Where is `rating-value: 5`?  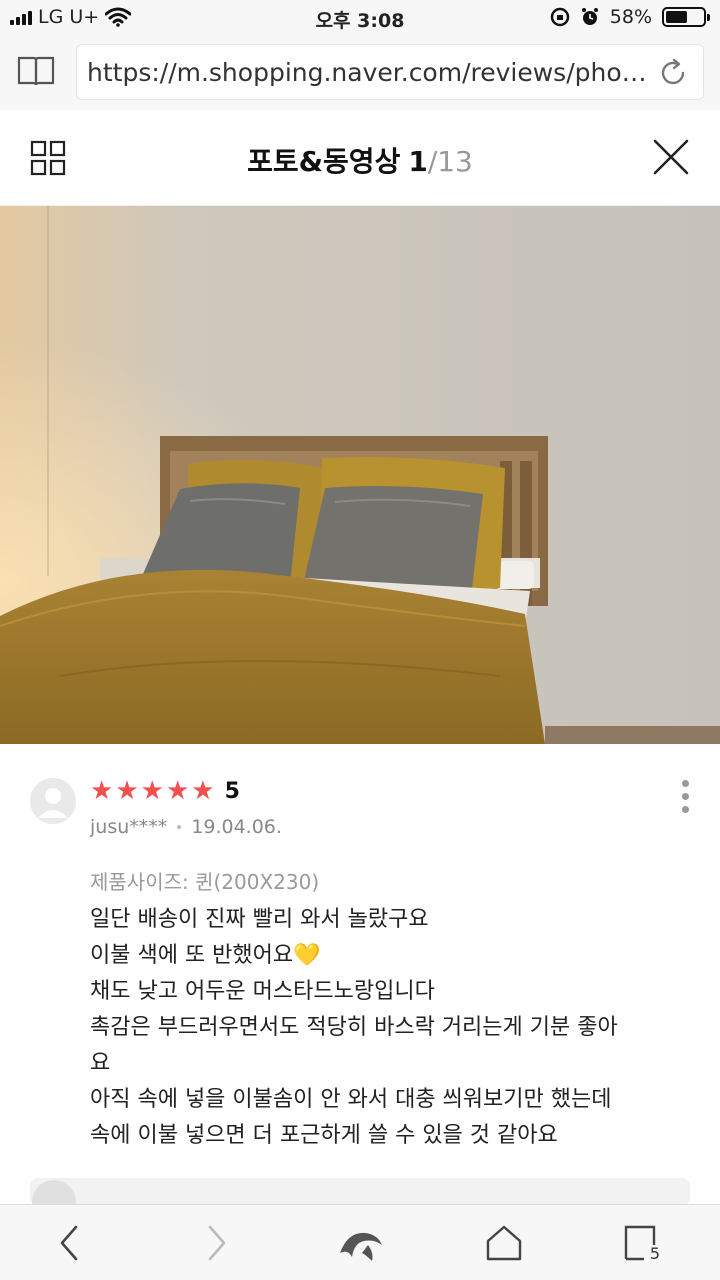
rating-value: 5 is located at coordinates (232, 791).